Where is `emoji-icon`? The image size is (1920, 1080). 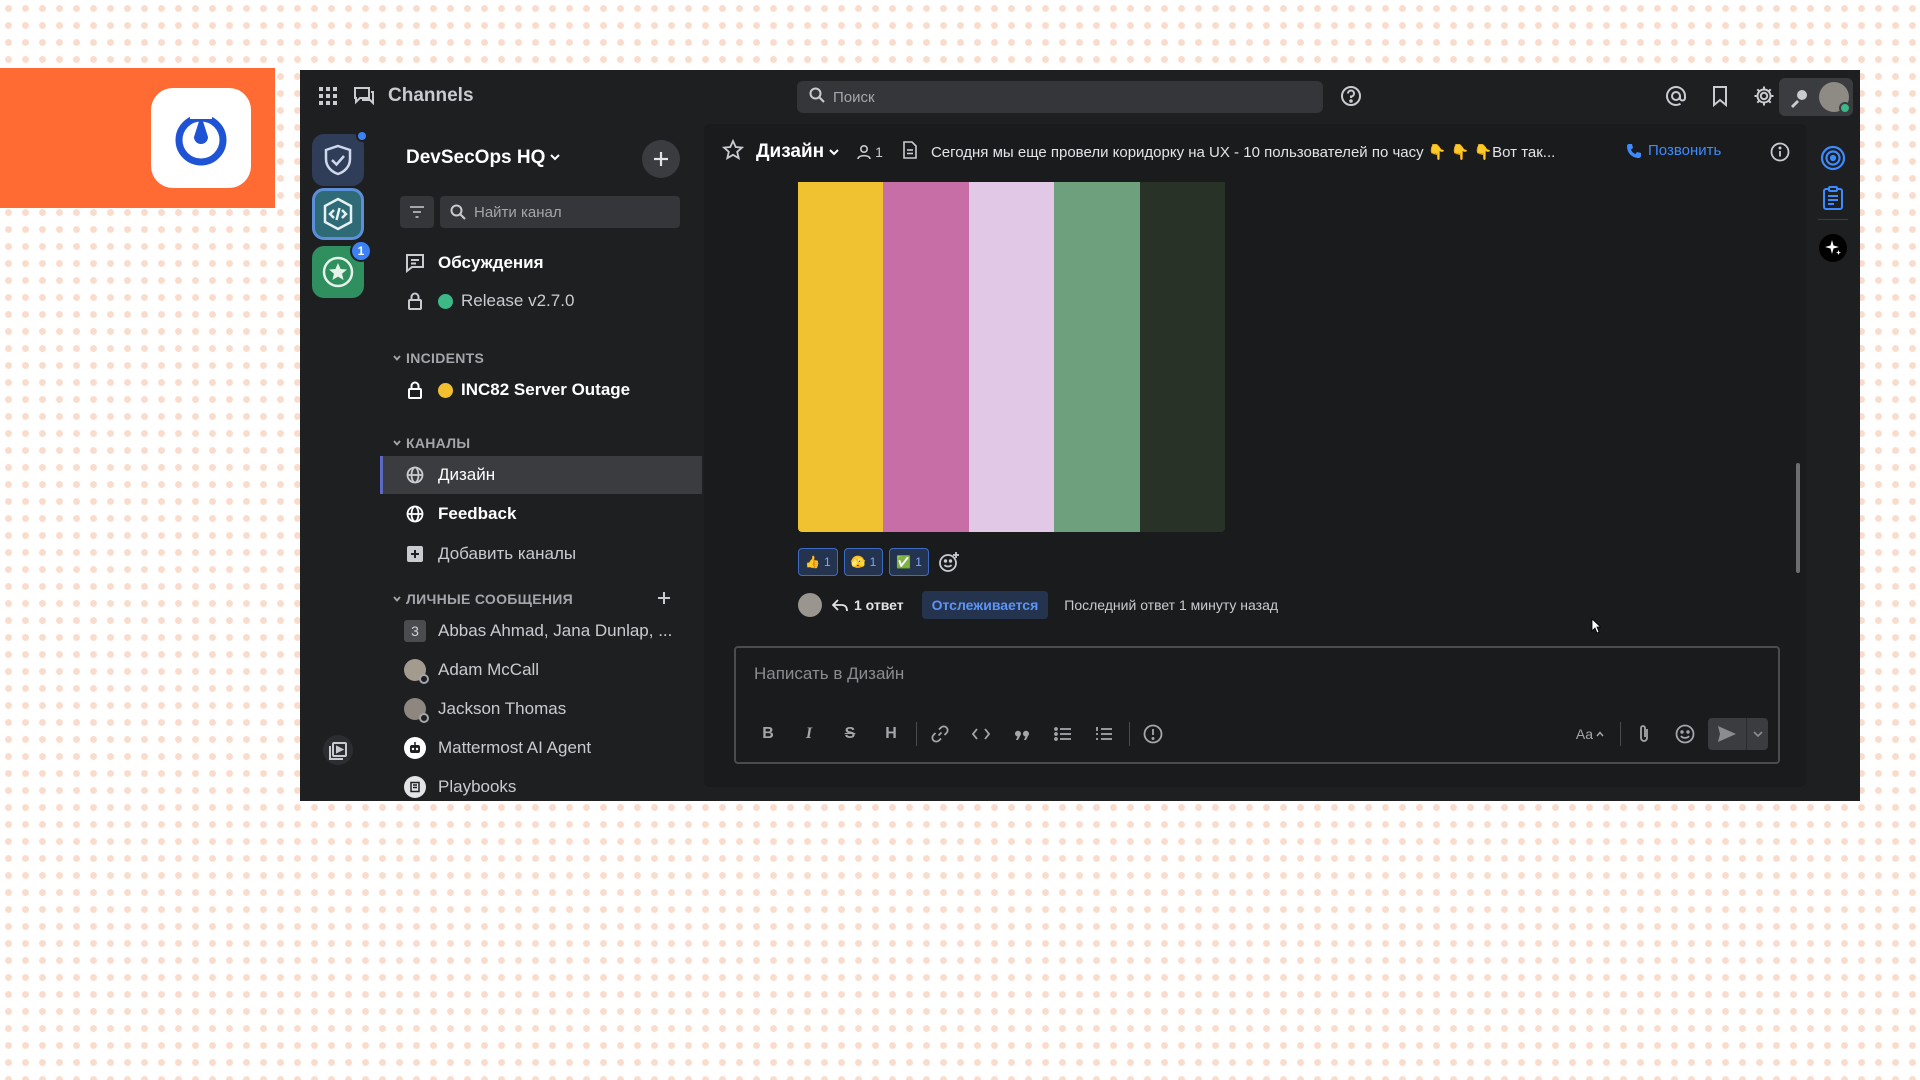
emoji-icon is located at coordinates (1685, 734).